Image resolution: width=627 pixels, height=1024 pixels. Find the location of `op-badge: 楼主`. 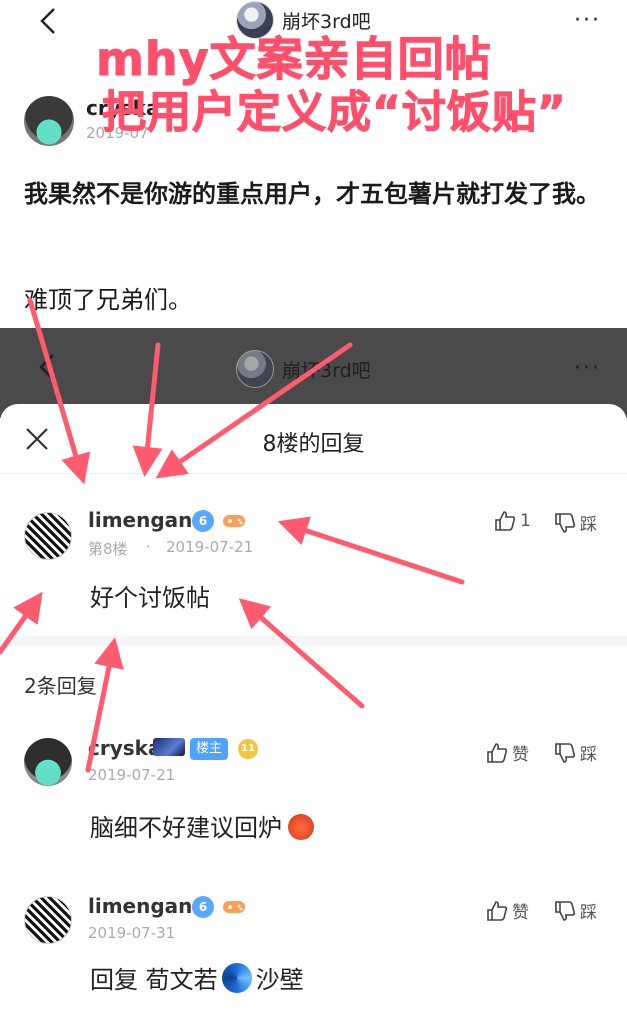

op-badge: 楼主 is located at coordinates (209, 749).